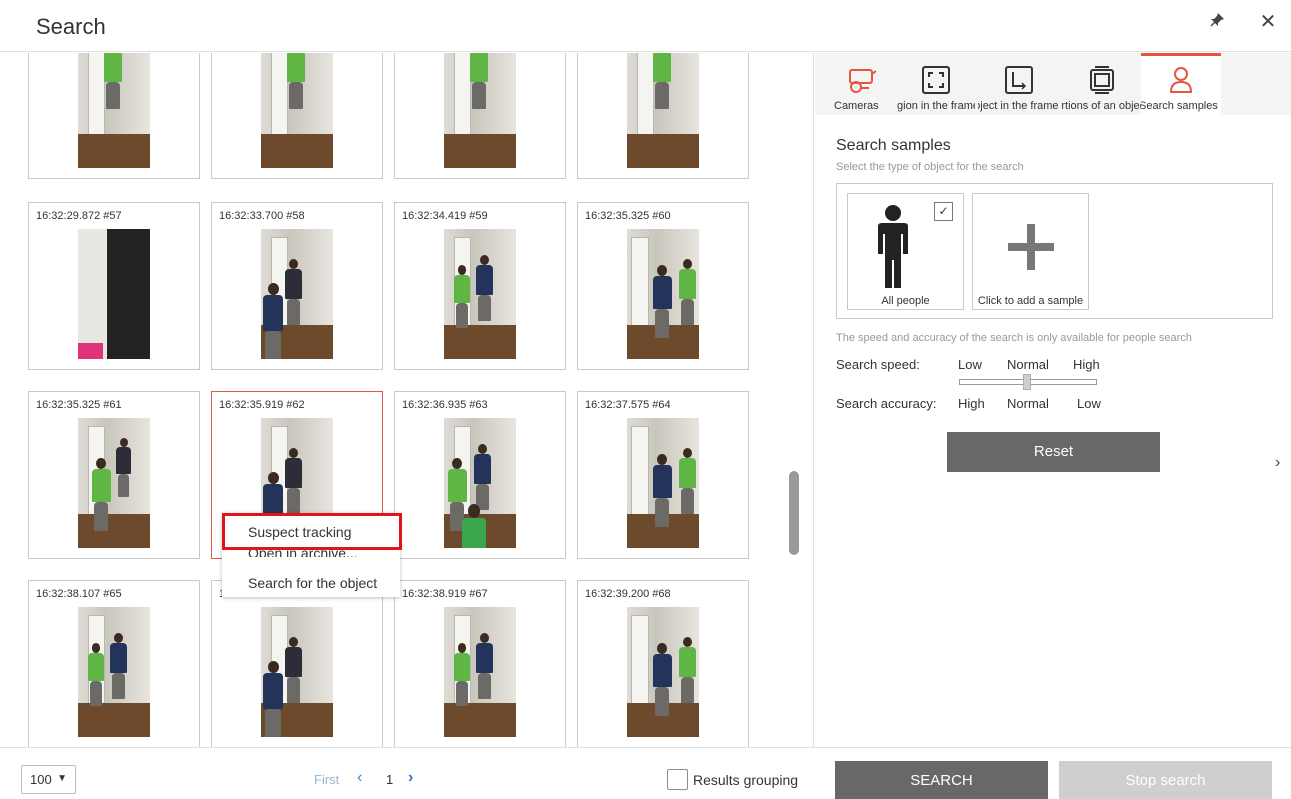 Image resolution: width=1291 pixels, height=799 pixels. I want to click on result-card: 16:32:38.419 #66, so click(297, 663).